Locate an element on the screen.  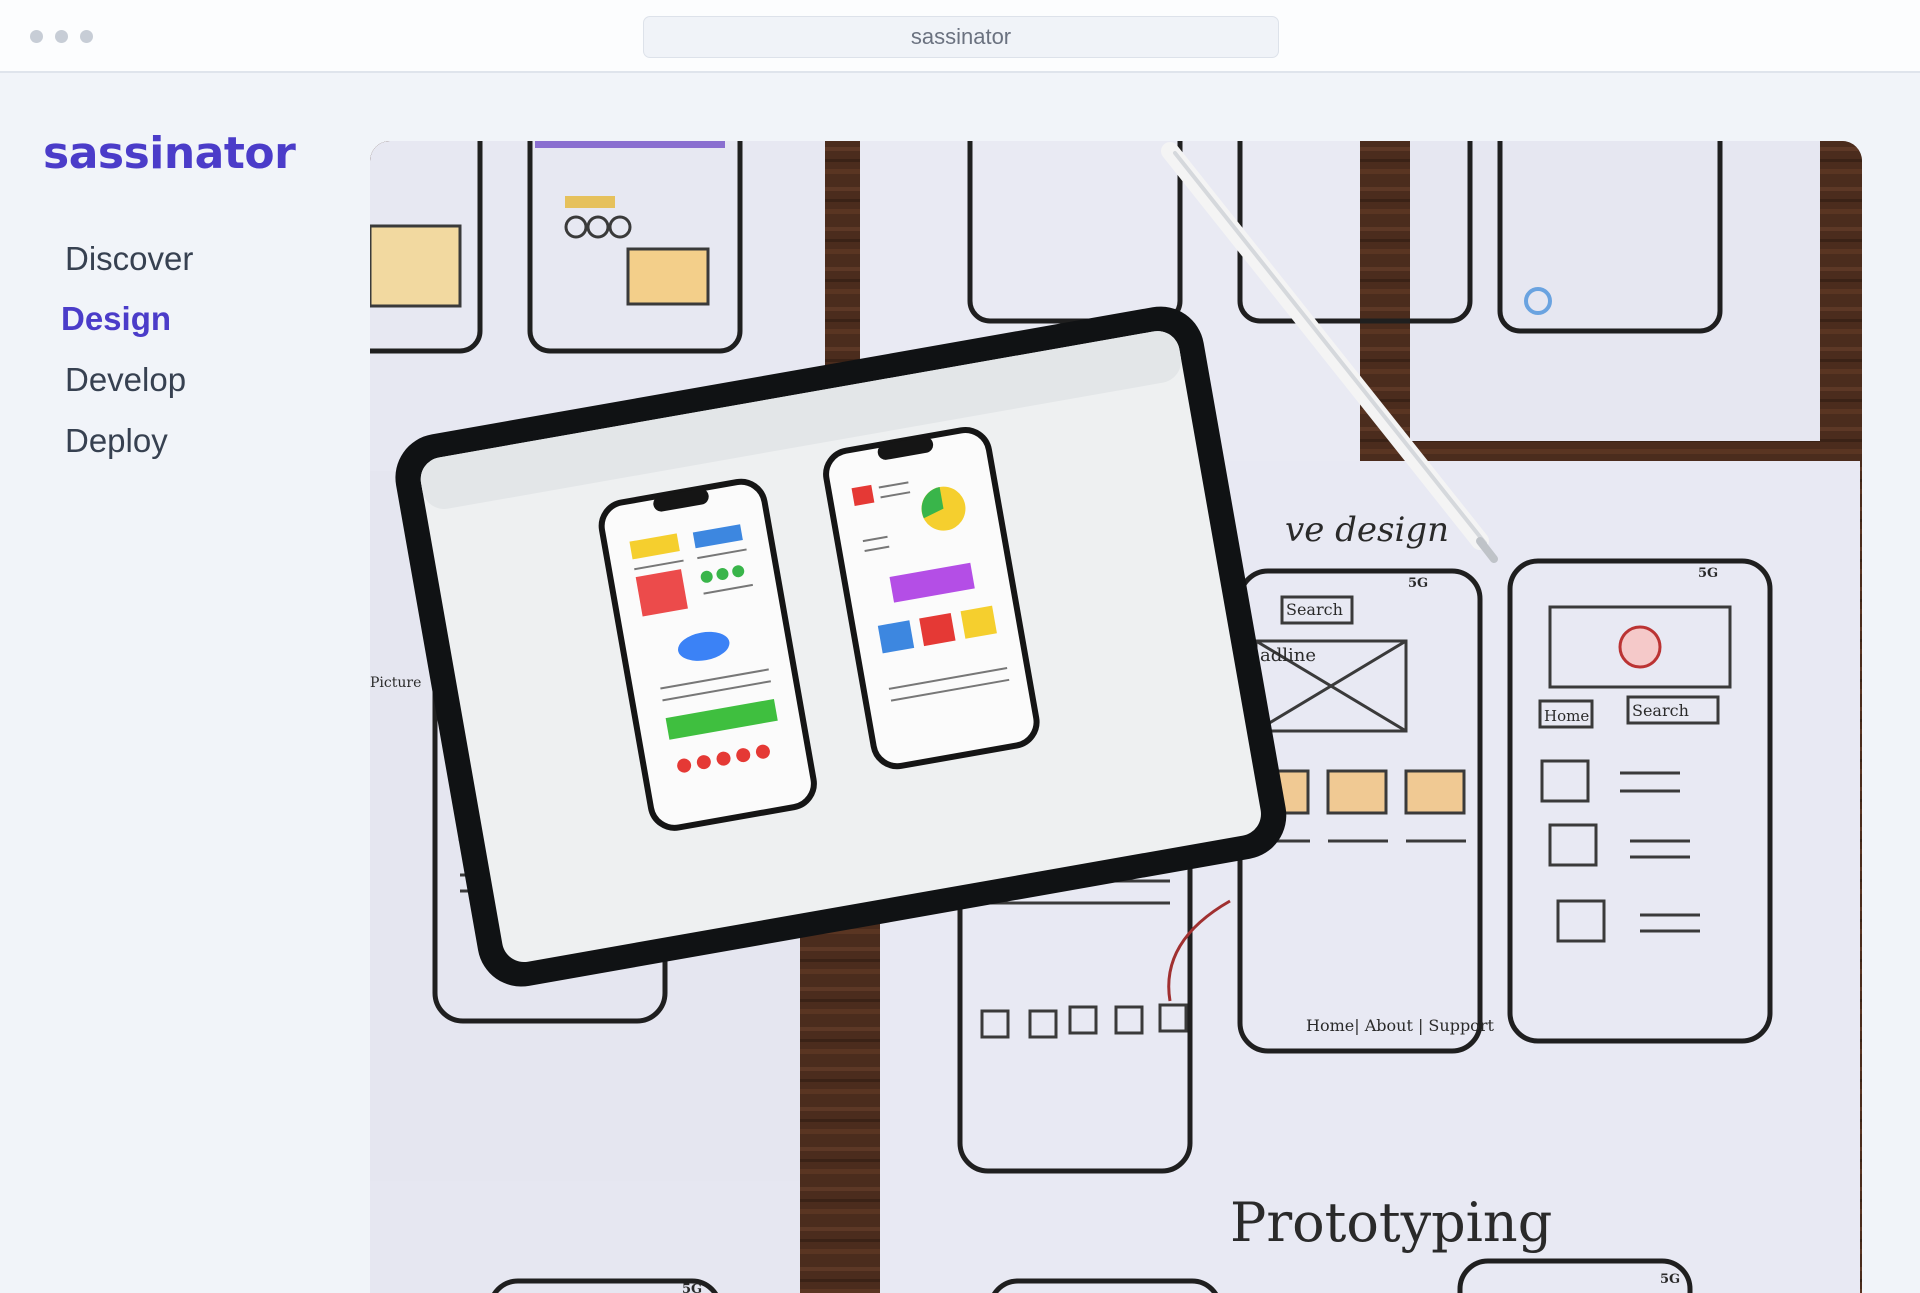
browser-chrome: sassinator is located at coordinates (960, 36).